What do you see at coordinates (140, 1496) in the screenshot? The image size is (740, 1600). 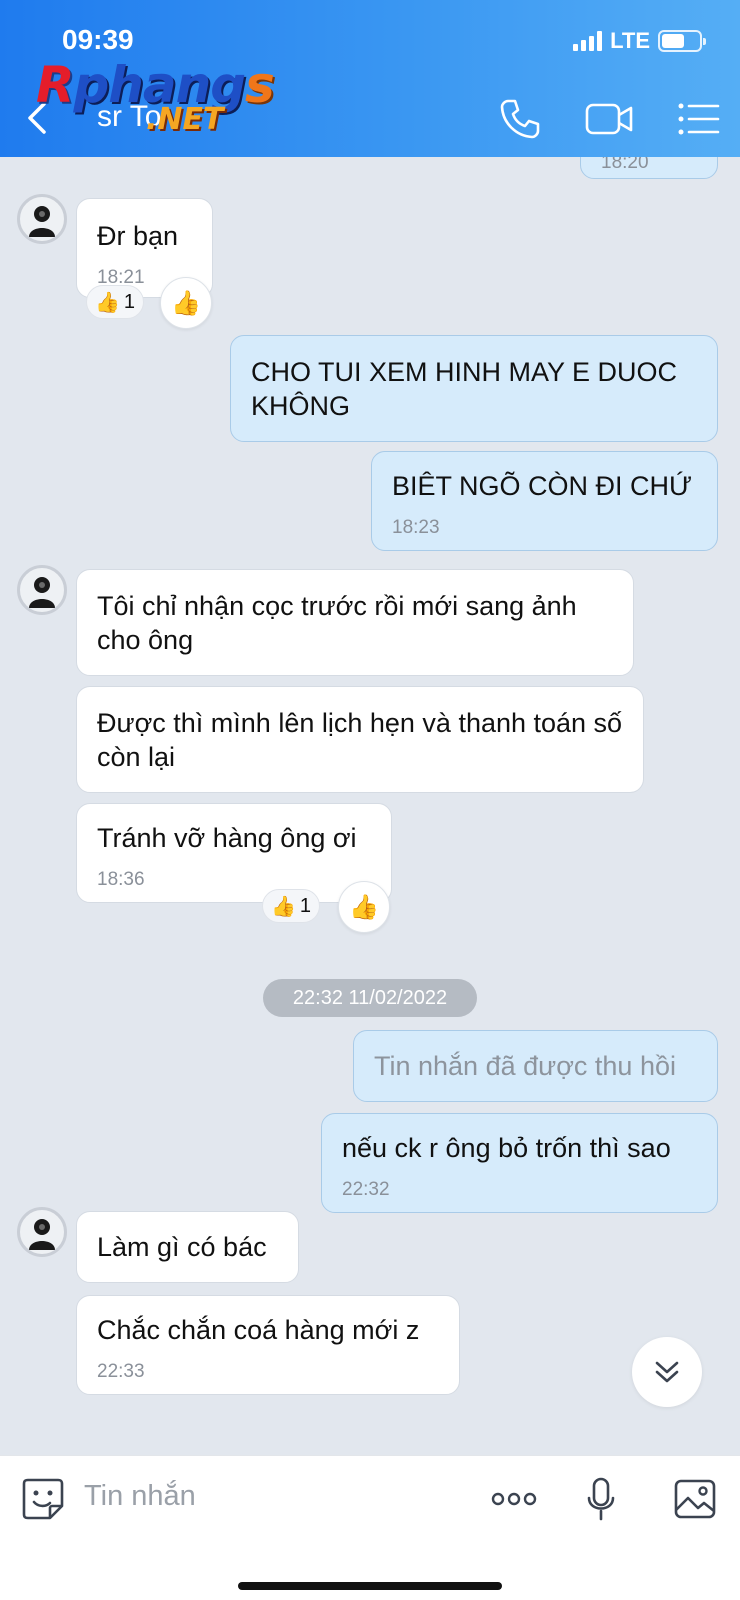 I see `message-input: Tin nhắn` at bounding box center [140, 1496].